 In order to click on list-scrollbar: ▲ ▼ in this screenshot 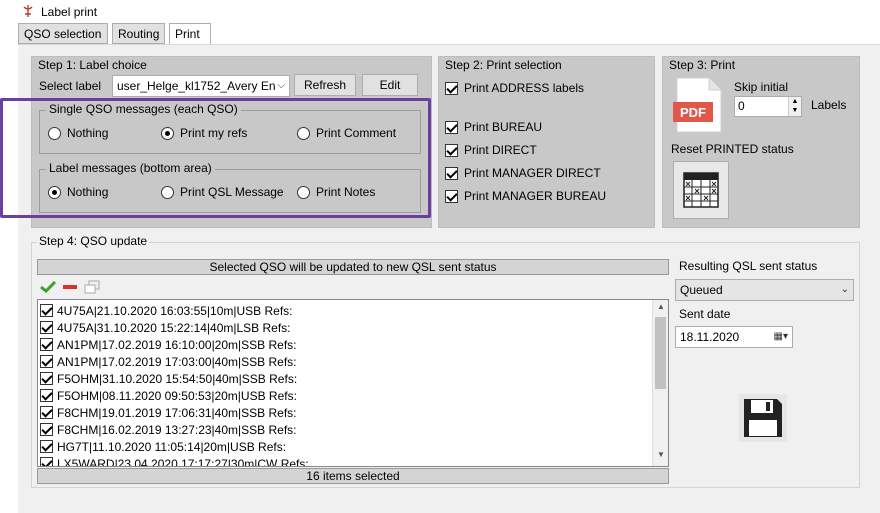, I will do `click(660, 383)`.